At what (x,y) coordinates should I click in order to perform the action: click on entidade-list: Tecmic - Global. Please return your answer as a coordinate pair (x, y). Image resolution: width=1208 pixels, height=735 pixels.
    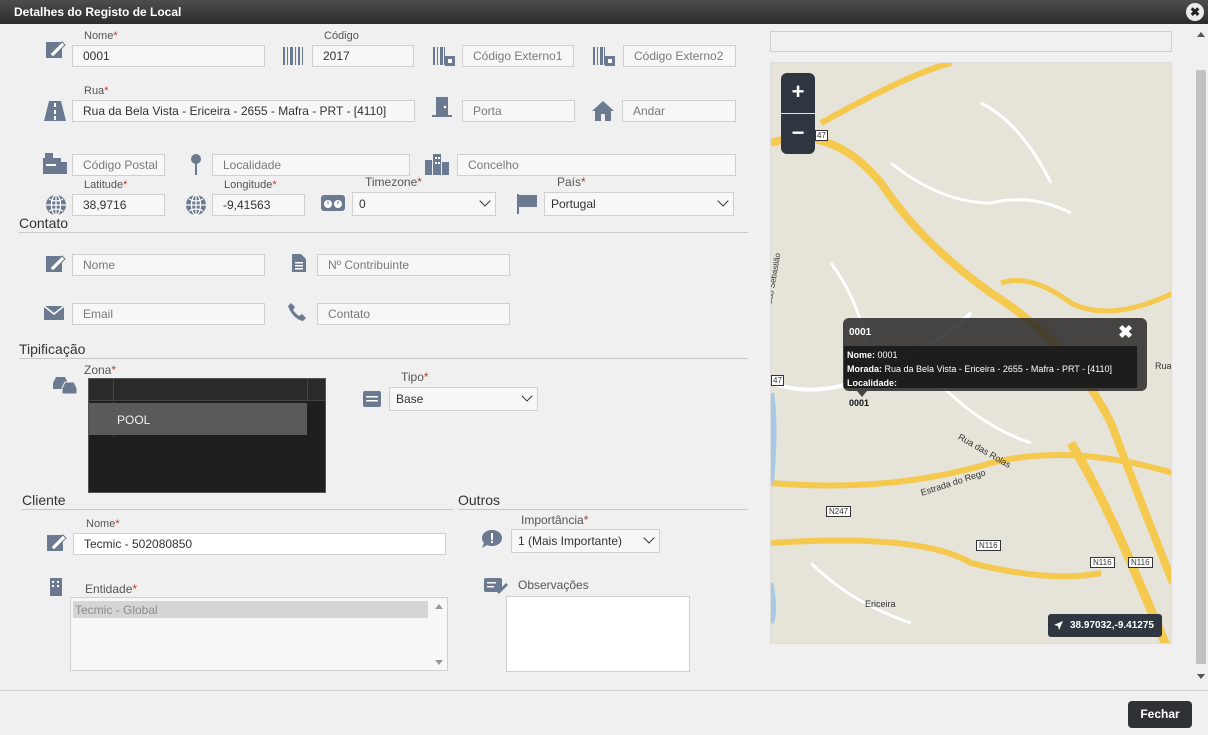
    Looking at the image, I should click on (259, 634).